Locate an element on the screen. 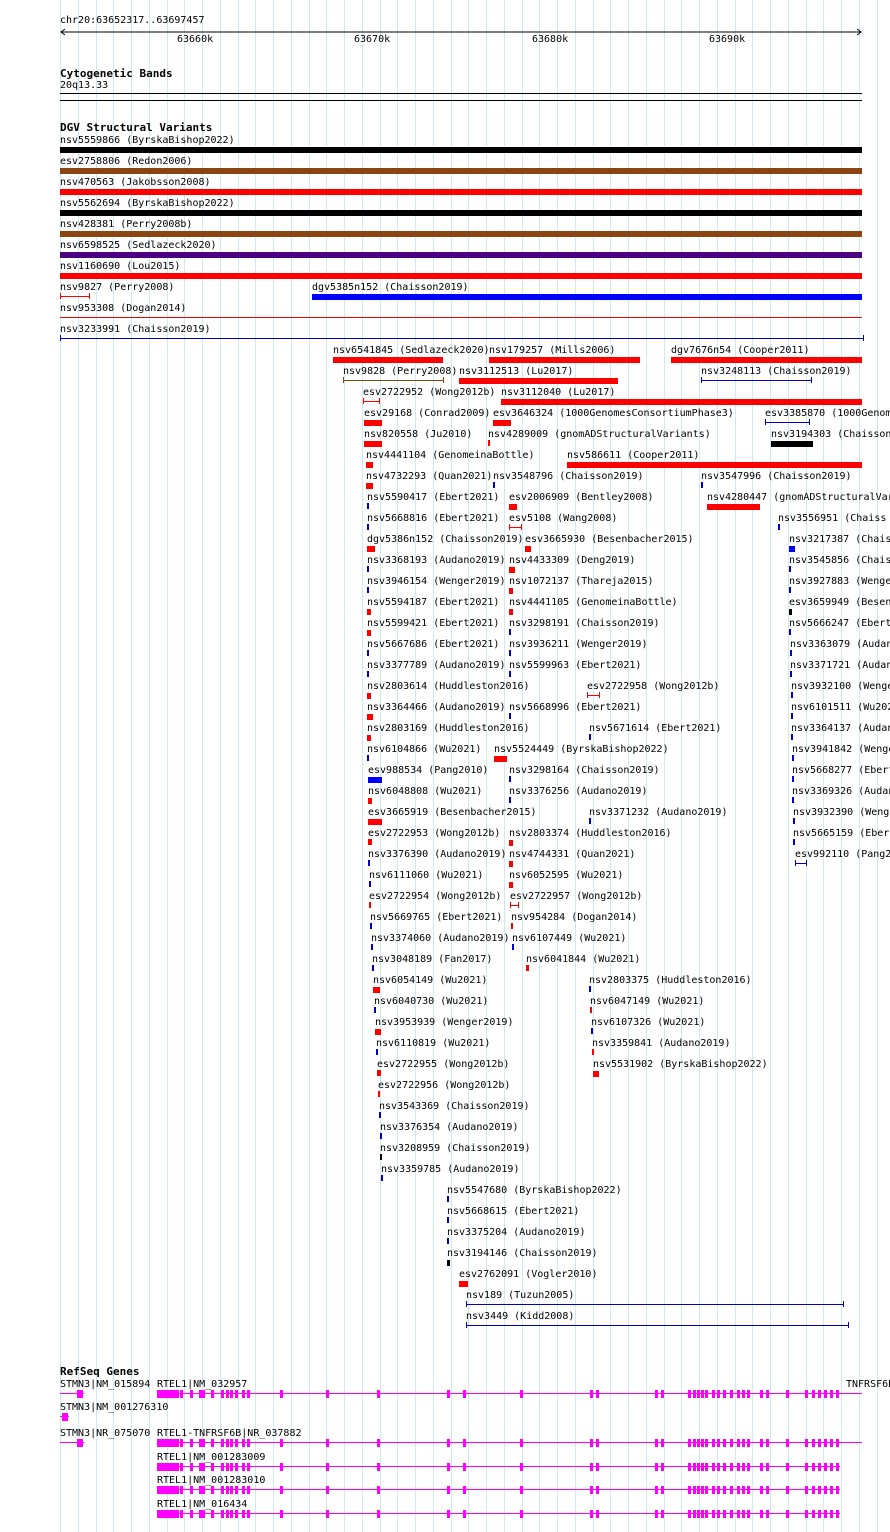  sv-label: nsv6107326 (Wu2021) is located at coordinates (648, 1022).